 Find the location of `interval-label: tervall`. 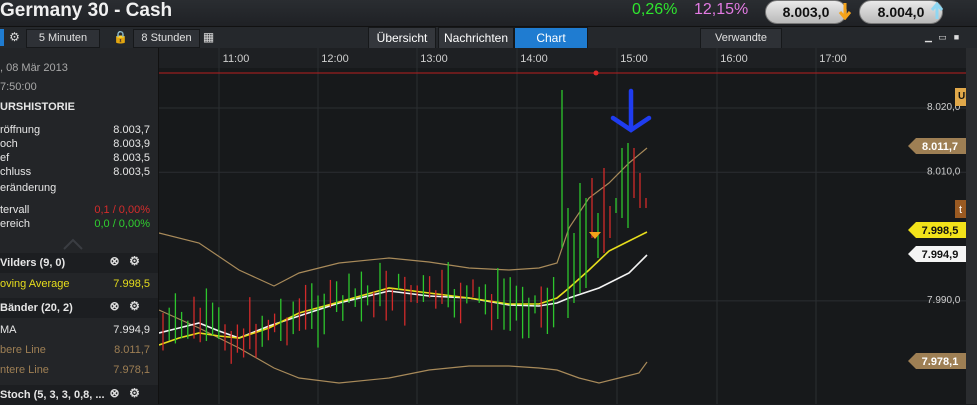

interval-label: tervall is located at coordinates (15, 210).